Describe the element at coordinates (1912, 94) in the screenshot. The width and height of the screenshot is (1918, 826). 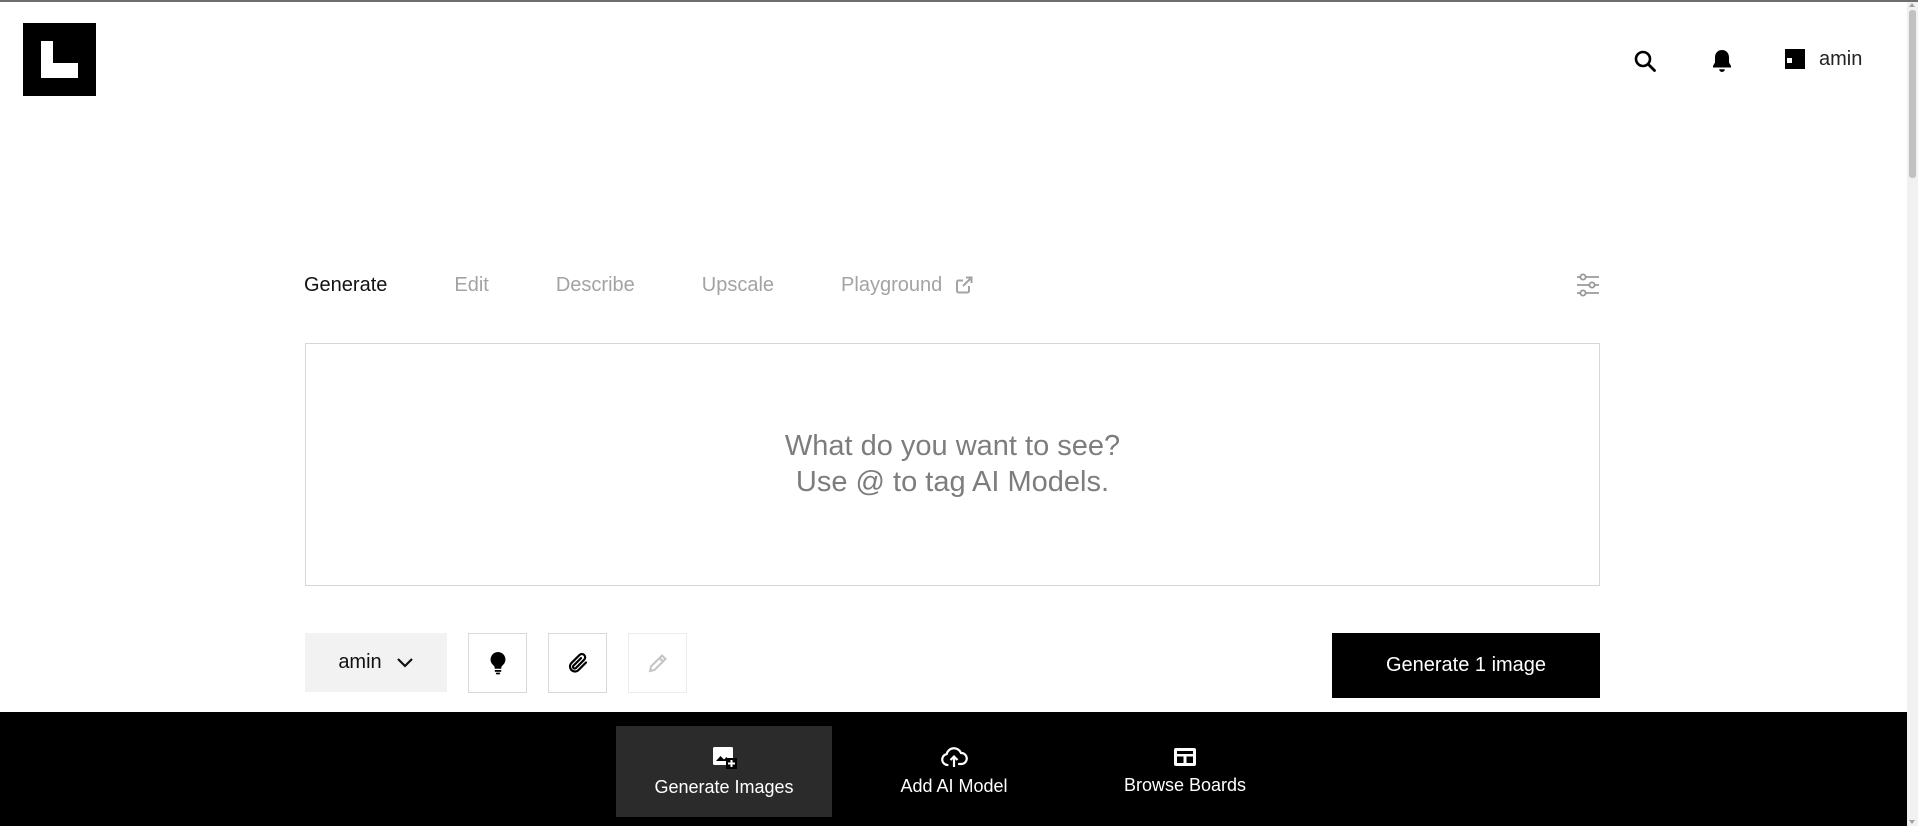
I see `scrollbar-thumb` at that location.